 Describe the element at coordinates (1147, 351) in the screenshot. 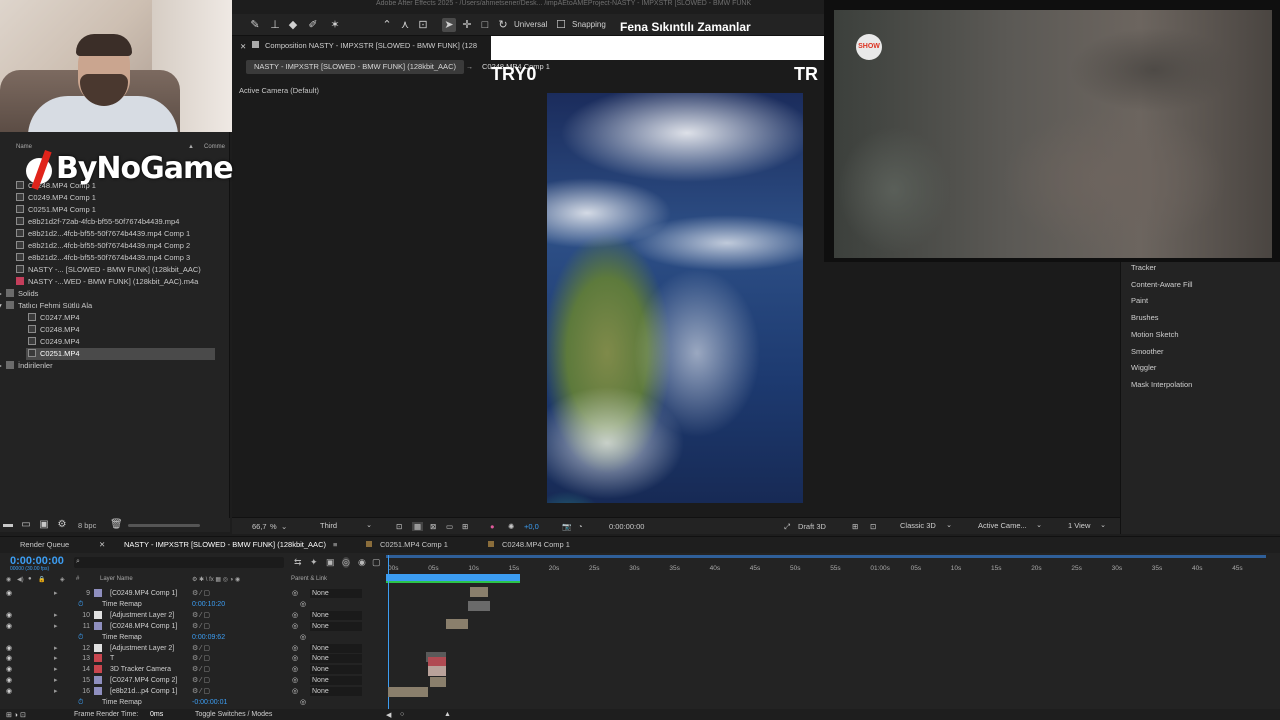

I see `right-panel-item: Smoother` at that location.